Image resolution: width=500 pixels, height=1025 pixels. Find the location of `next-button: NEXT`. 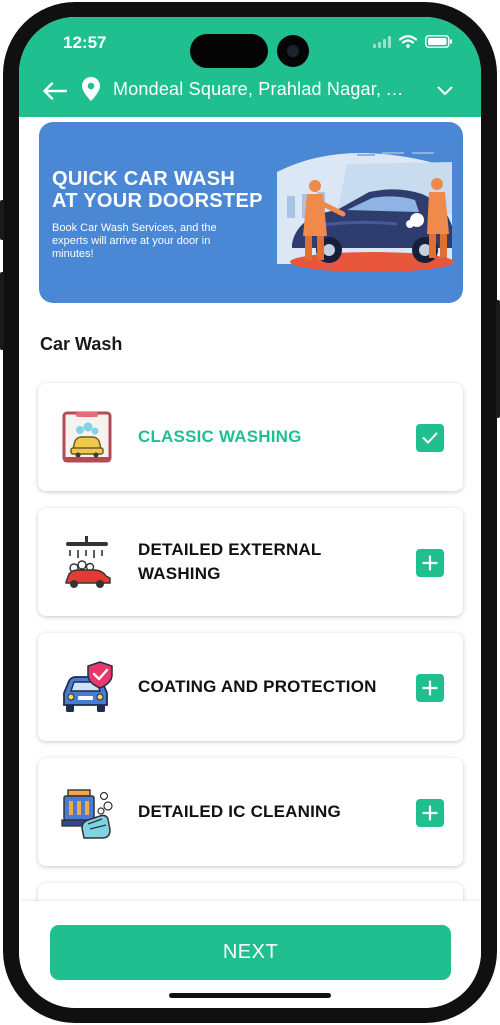

next-button: NEXT is located at coordinates (250, 952).